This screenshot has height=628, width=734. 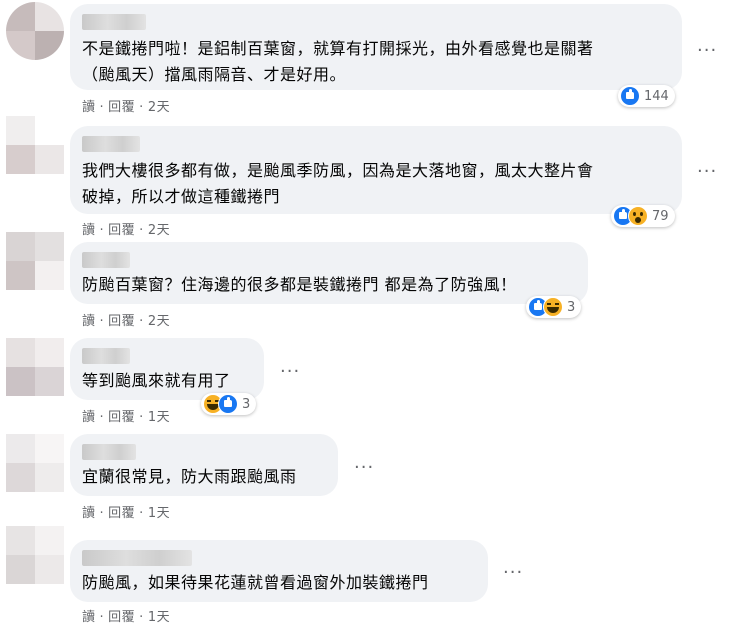 I want to click on reaction-count: 144, so click(x=656, y=96).